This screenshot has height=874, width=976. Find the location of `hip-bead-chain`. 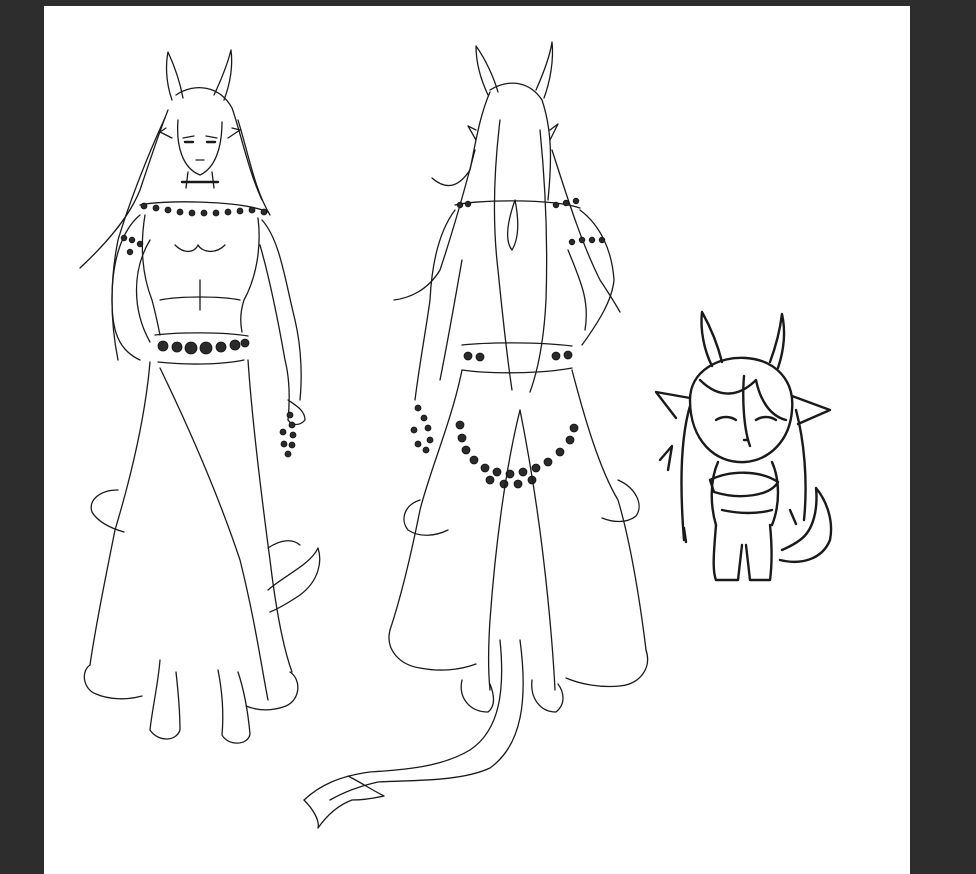

hip-bead-chain is located at coordinates (517, 454).